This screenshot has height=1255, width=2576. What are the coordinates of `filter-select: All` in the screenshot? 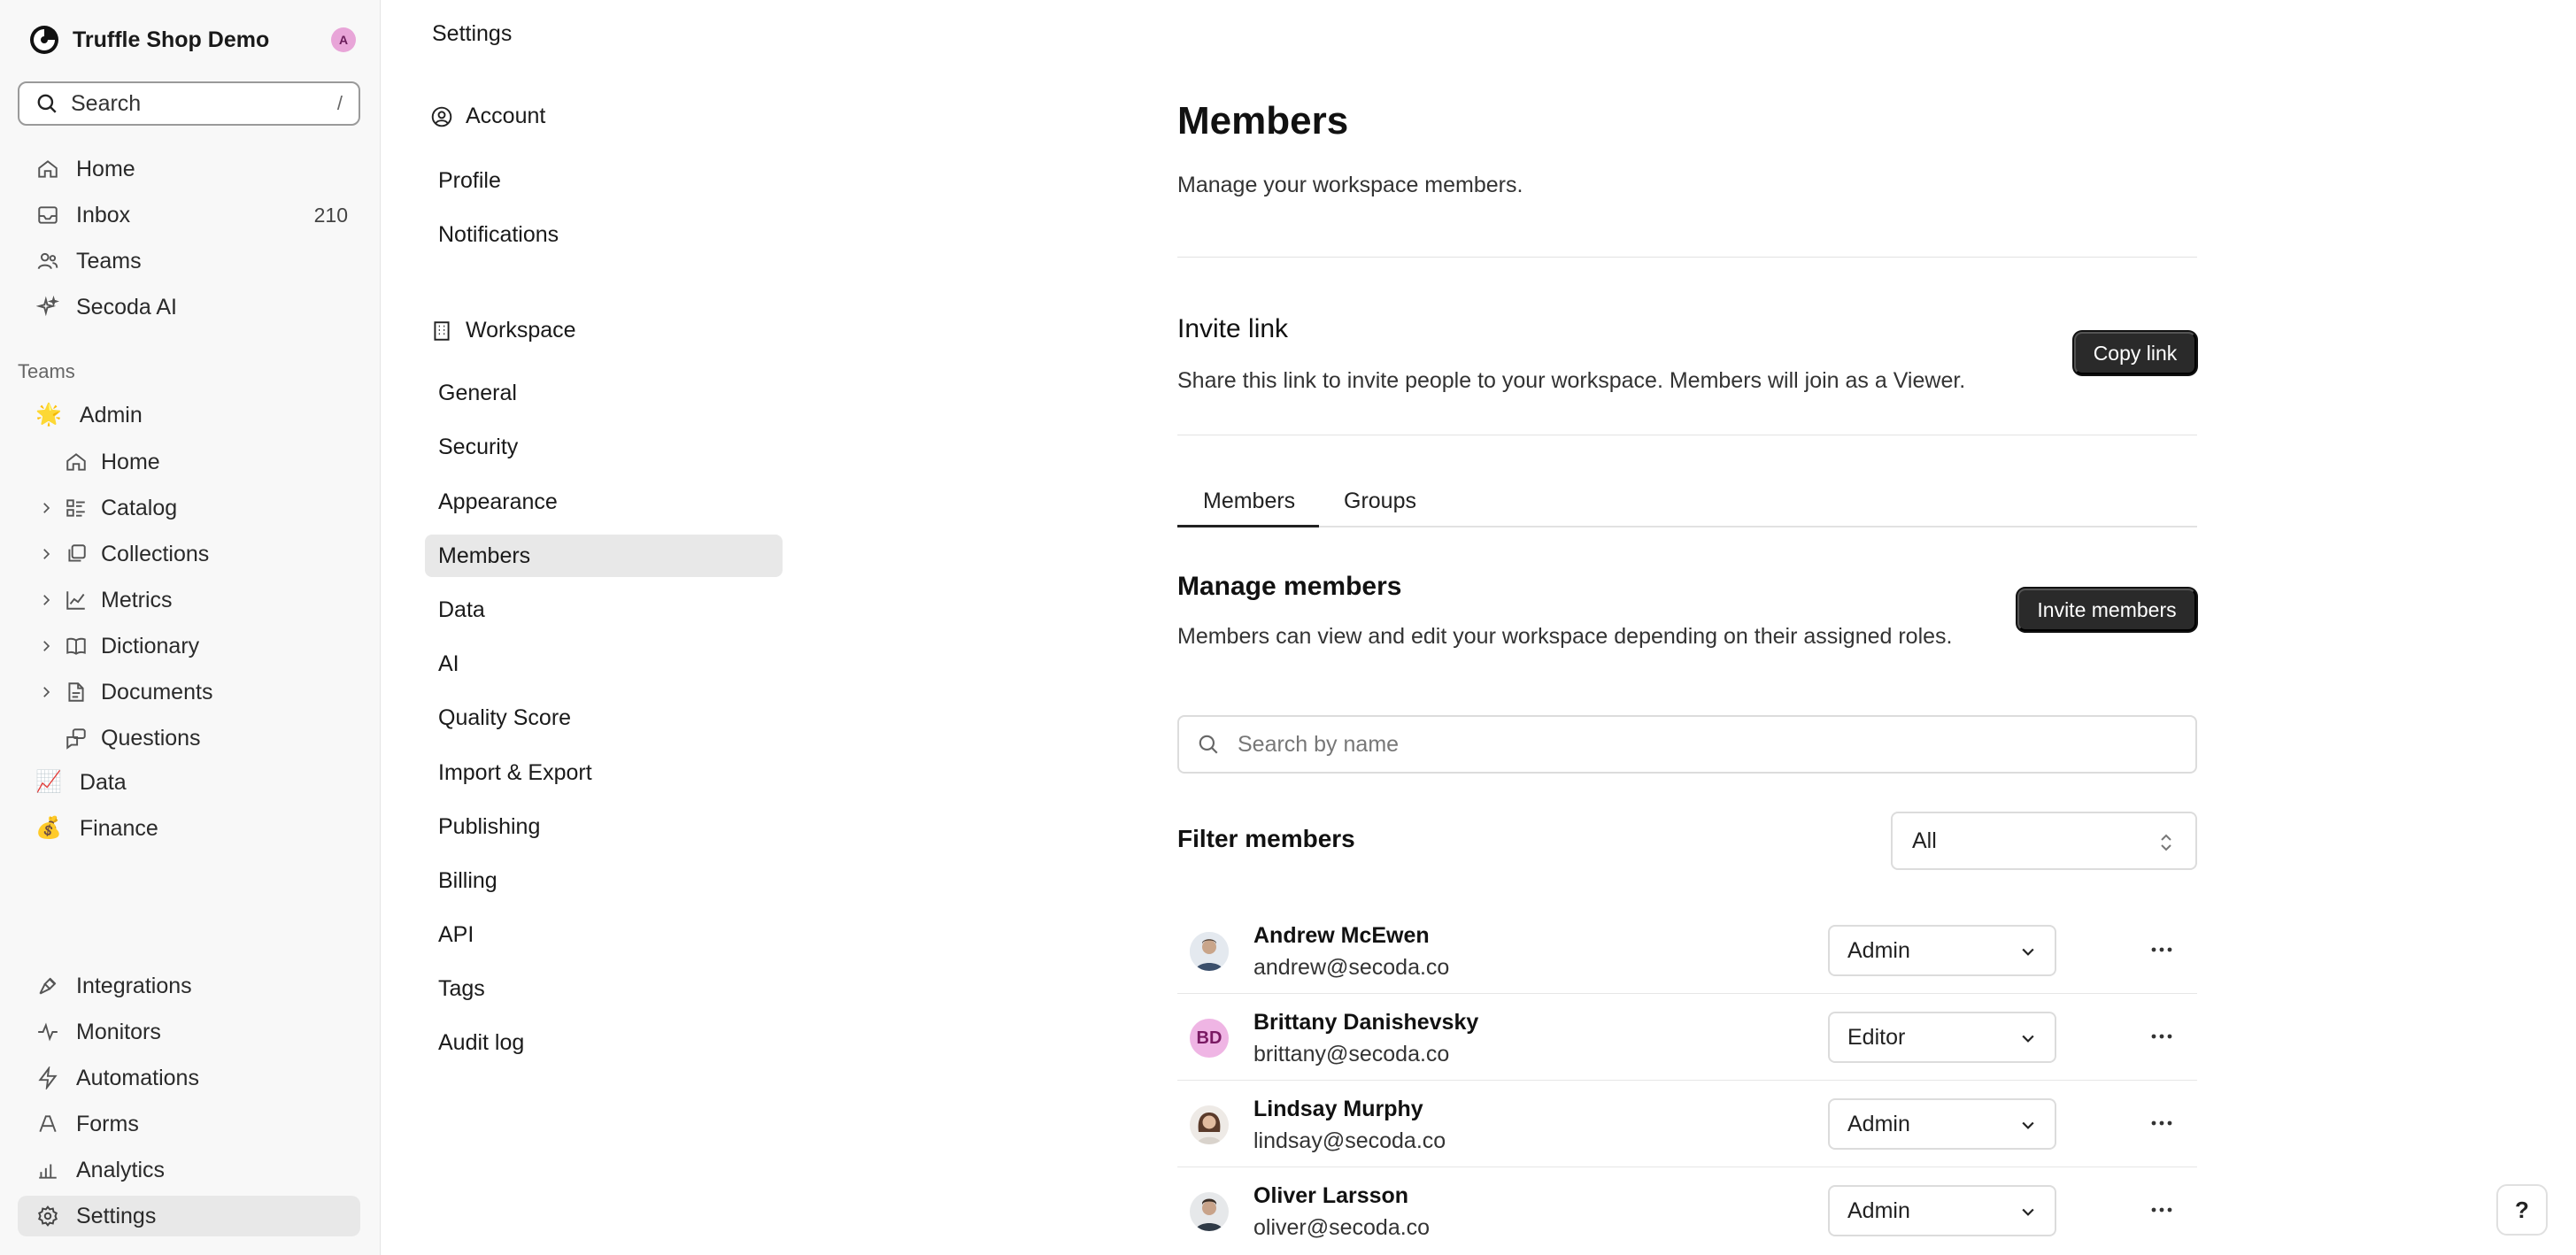 It's located at (2044, 841).